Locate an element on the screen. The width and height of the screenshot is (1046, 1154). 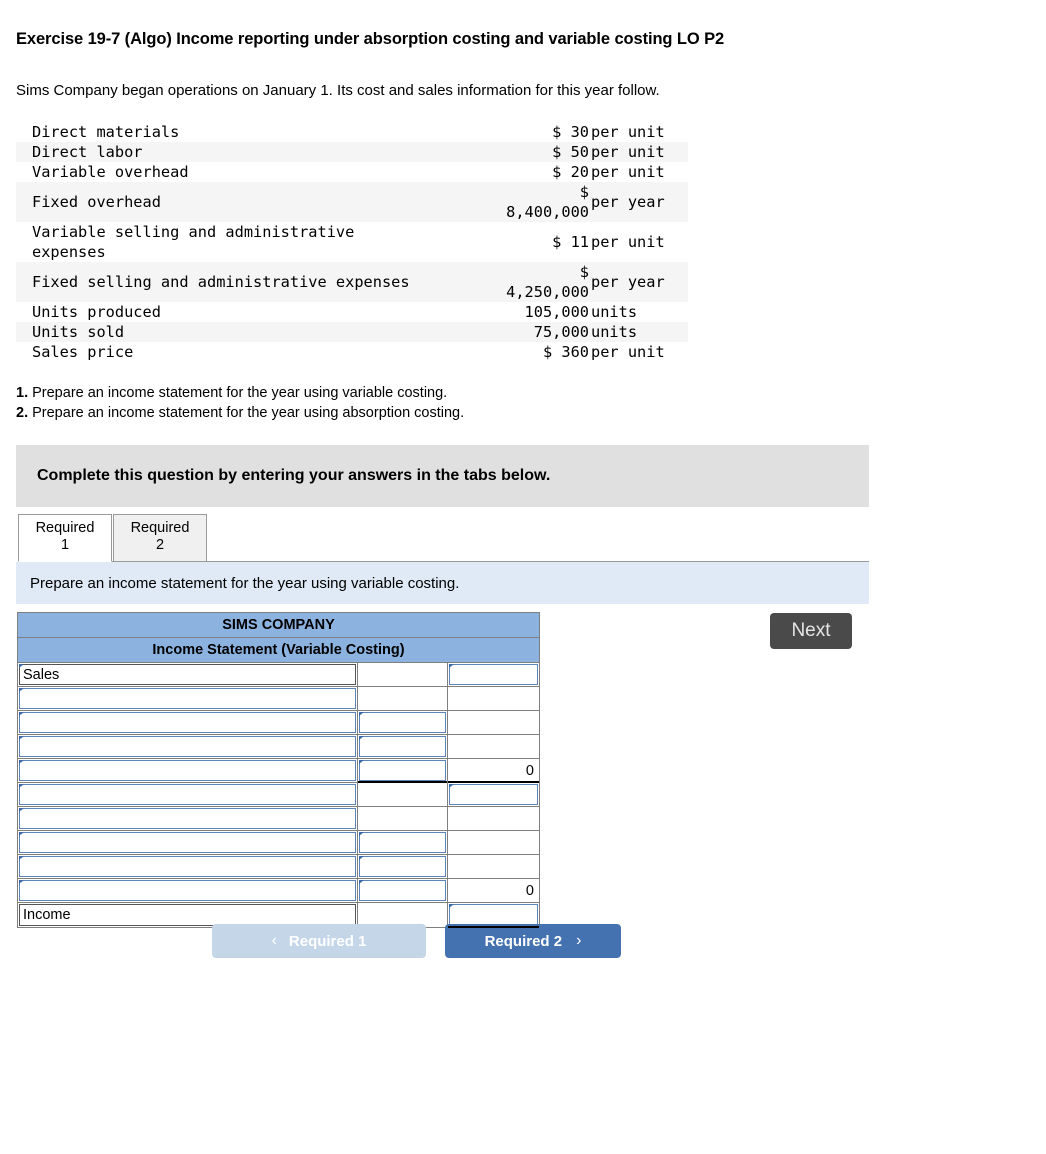
tab-required-1: Required 1 is located at coordinates (65, 538).